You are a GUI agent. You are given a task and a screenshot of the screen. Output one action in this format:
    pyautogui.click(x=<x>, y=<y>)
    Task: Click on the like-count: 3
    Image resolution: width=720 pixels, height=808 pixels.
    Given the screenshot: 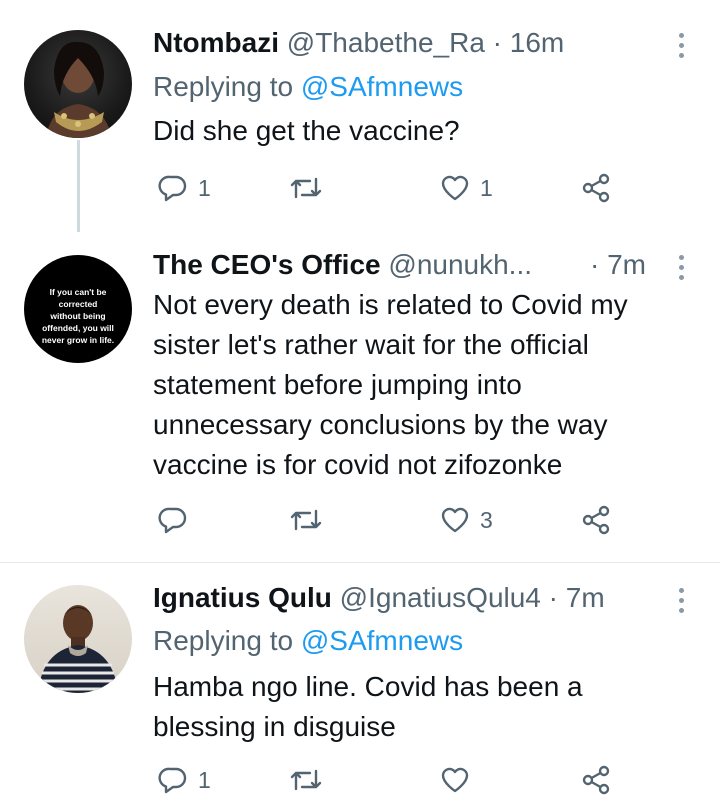 What is the action you would take?
    pyautogui.click(x=486, y=519)
    